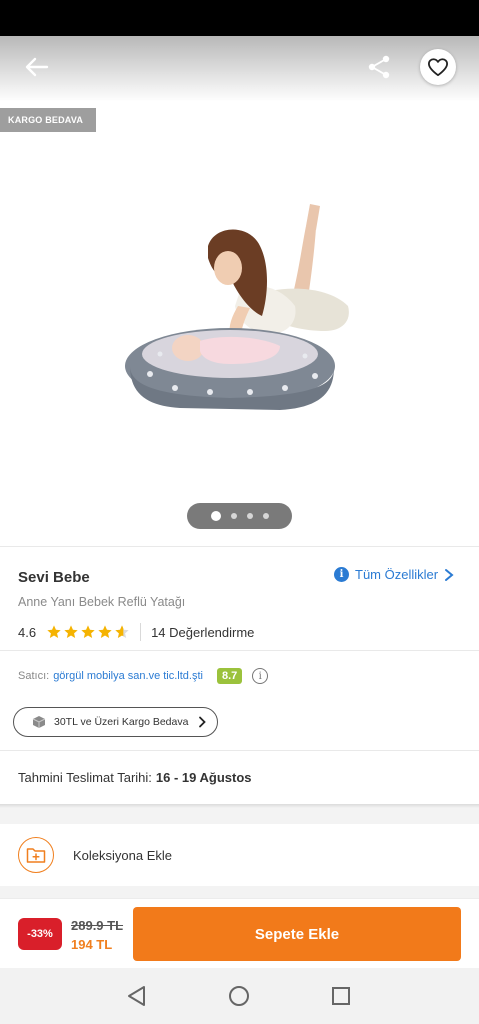 Image resolution: width=479 pixels, height=1024 pixels. I want to click on purchase-bar: -33% 289.9 TL 194 TL Sepete Ekle, so click(239, 933).